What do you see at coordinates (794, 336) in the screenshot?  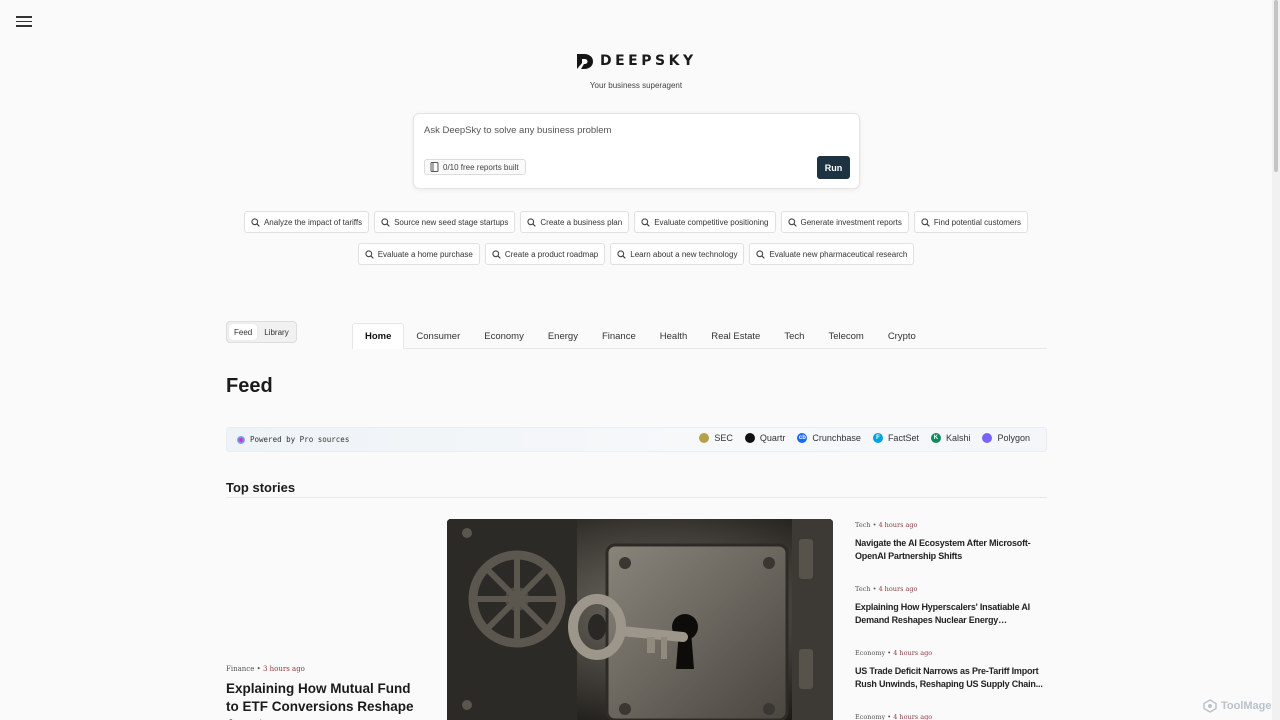 I see `tab-tech: Tech` at bounding box center [794, 336].